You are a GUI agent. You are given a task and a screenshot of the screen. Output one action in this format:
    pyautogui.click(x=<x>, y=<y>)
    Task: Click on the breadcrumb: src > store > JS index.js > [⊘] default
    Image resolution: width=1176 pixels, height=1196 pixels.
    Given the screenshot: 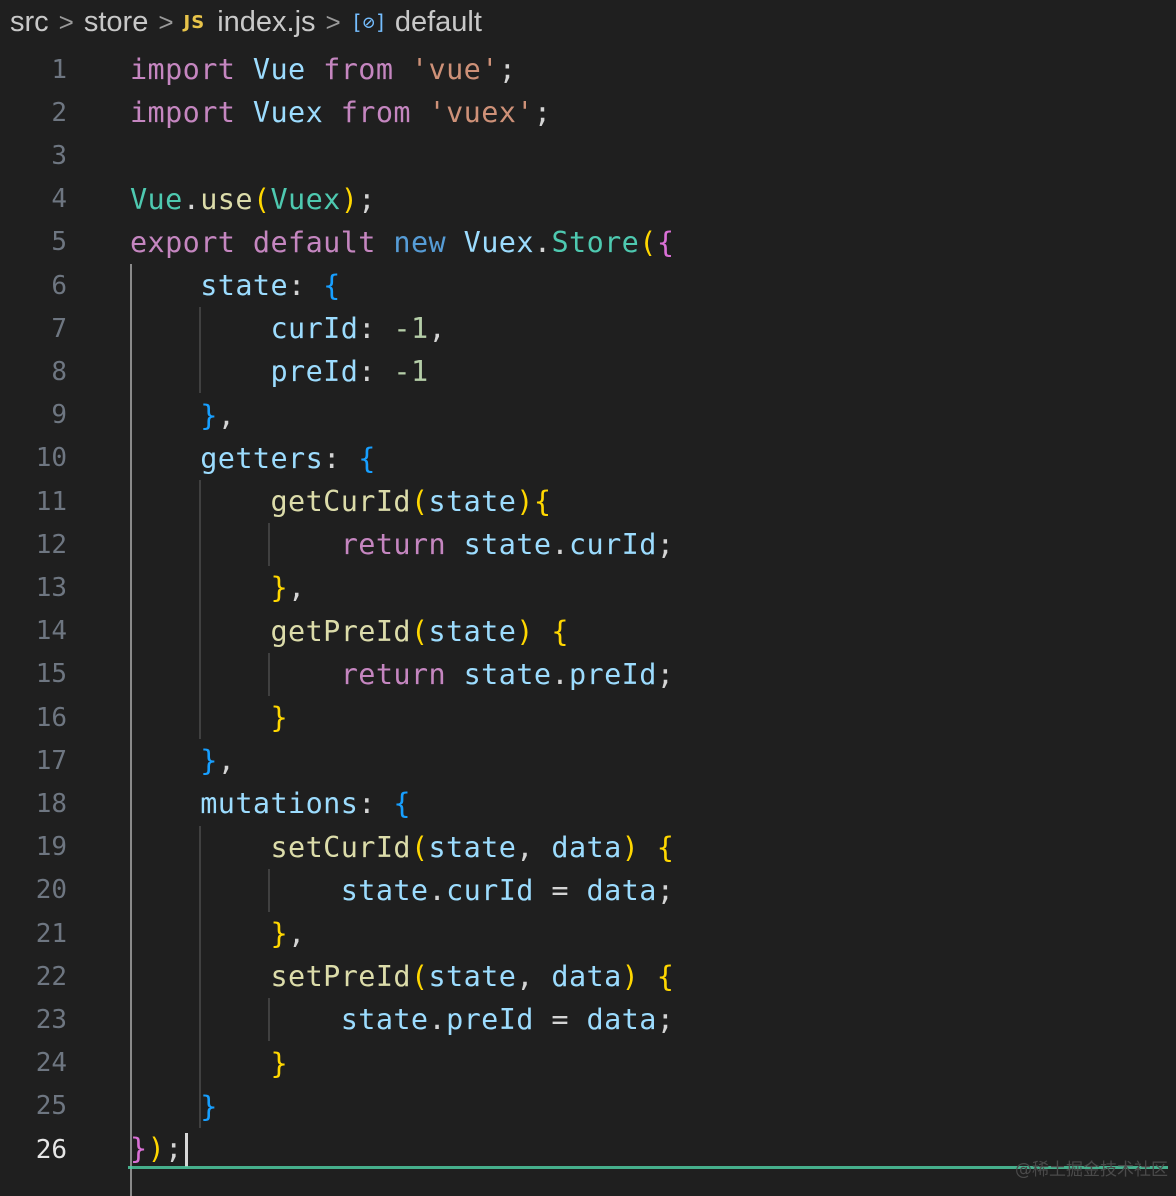 What is the action you would take?
    pyautogui.click(x=246, y=22)
    